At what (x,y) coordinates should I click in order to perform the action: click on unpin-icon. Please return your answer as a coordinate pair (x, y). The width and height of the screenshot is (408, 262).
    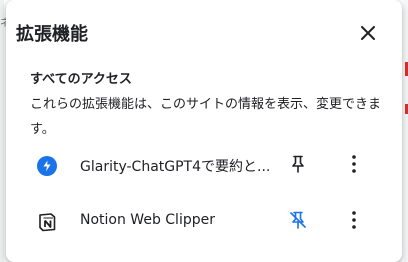
    Looking at the image, I should click on (298, 222).